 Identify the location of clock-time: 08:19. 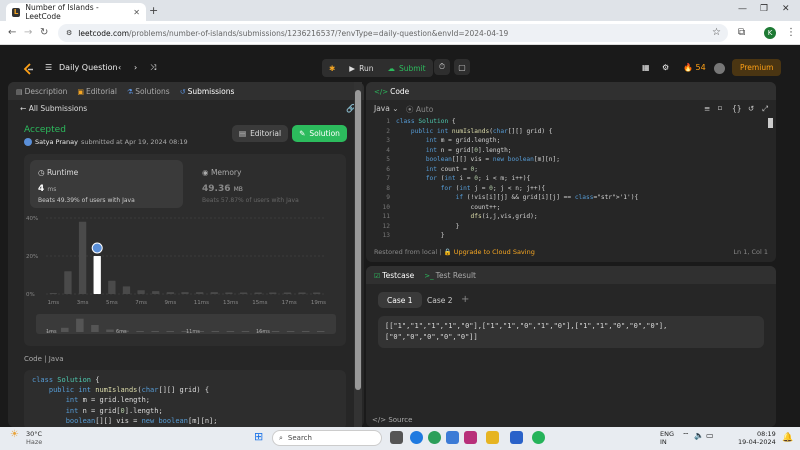
(766, 434).